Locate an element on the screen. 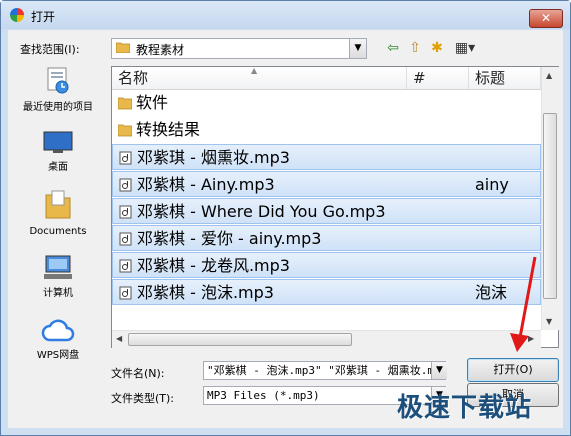 This screenshot has height=436, width=571. lookin-label: 查找范围(I): is located at coordinates (50, 49).